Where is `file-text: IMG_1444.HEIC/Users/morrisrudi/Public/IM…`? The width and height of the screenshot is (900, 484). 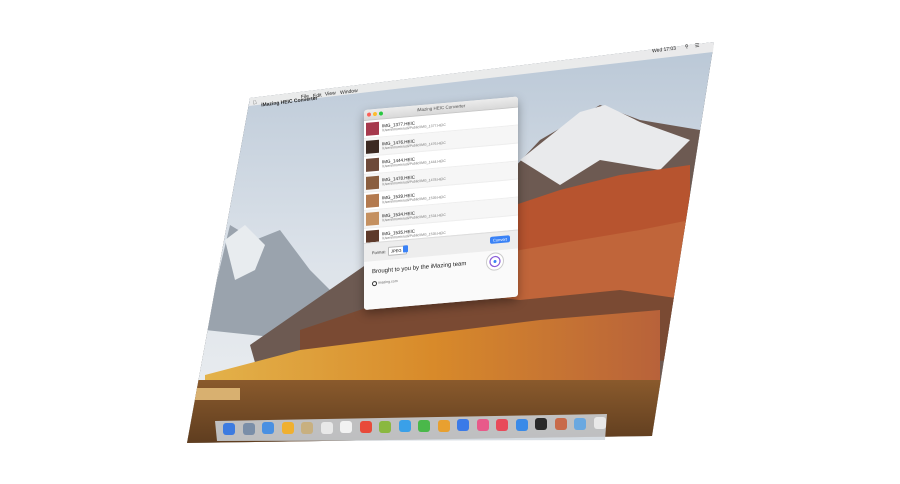
file-text: IMG_1444.HEIC/Users/morrisrudi/Public/IM… is located at coordinates (414, 161).